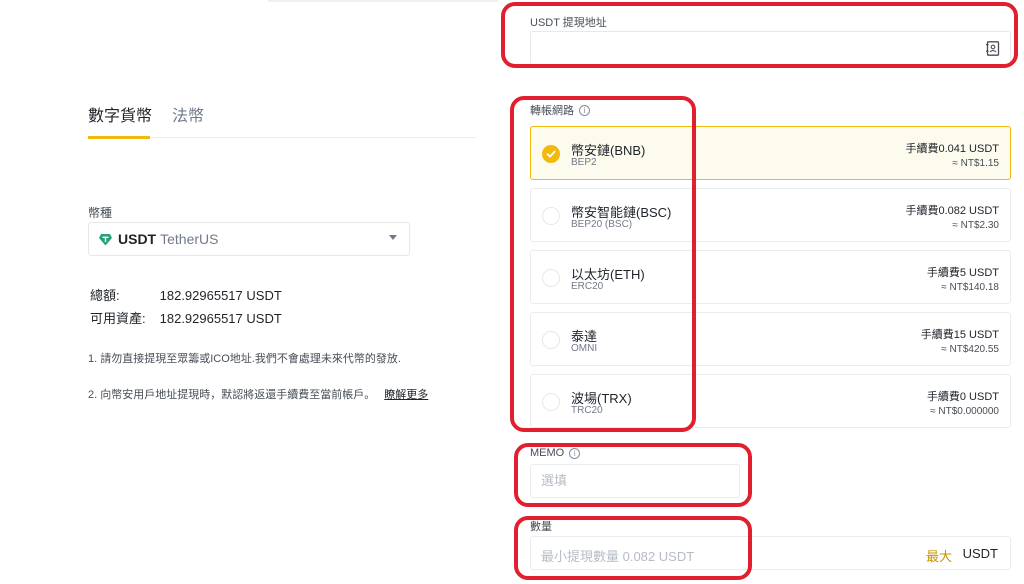 The width and height of the screenshot is (1024, 584). What do you see at coordinates (770, 401) in the screenshot?
I see `network-option-trx: 波場(TRX) TRC20 手續費0 USDT ≈ NT$0.000000` at bounding box center [770, 401].